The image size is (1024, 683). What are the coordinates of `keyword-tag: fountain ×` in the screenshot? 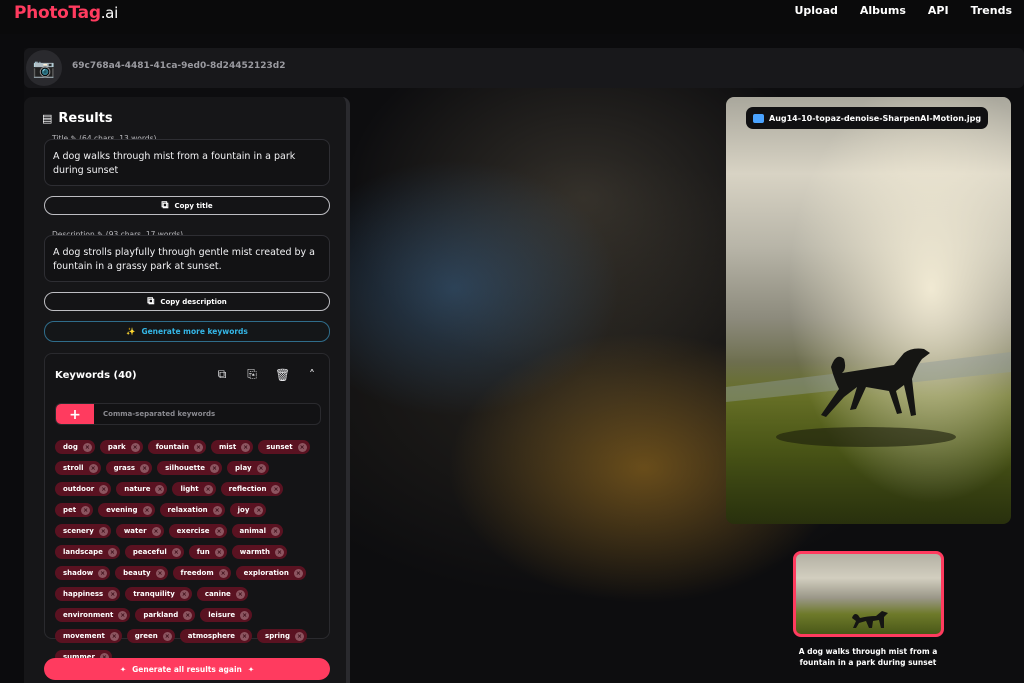 It's located at (176, 447).